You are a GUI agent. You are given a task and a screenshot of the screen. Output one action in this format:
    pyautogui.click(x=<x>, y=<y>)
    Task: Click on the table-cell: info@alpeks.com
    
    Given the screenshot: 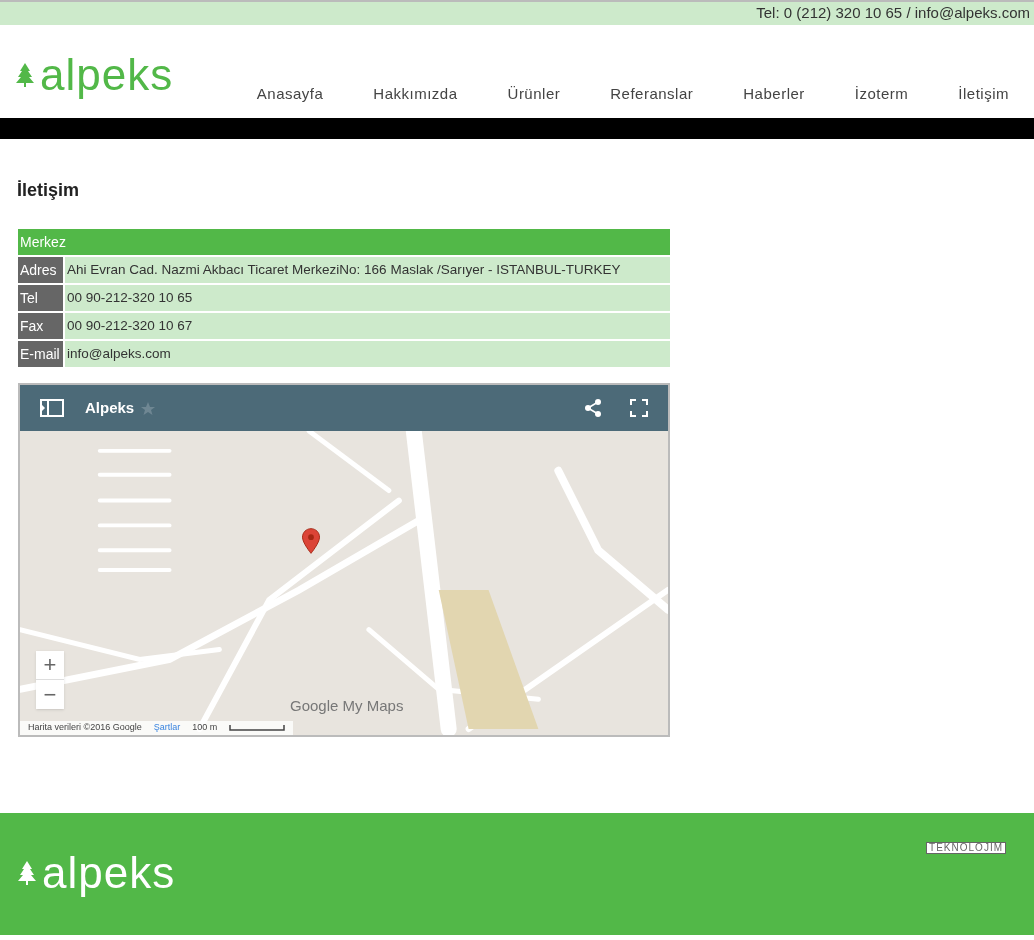 What is the action you would take?
    pyautogui.click(x=367, y=354)
    